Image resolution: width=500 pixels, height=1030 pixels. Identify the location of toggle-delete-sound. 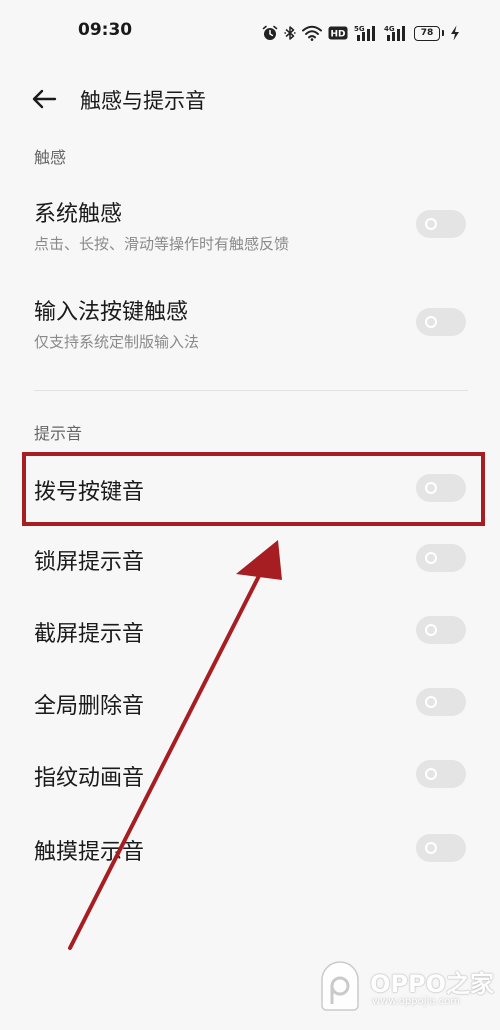
(441, 702).